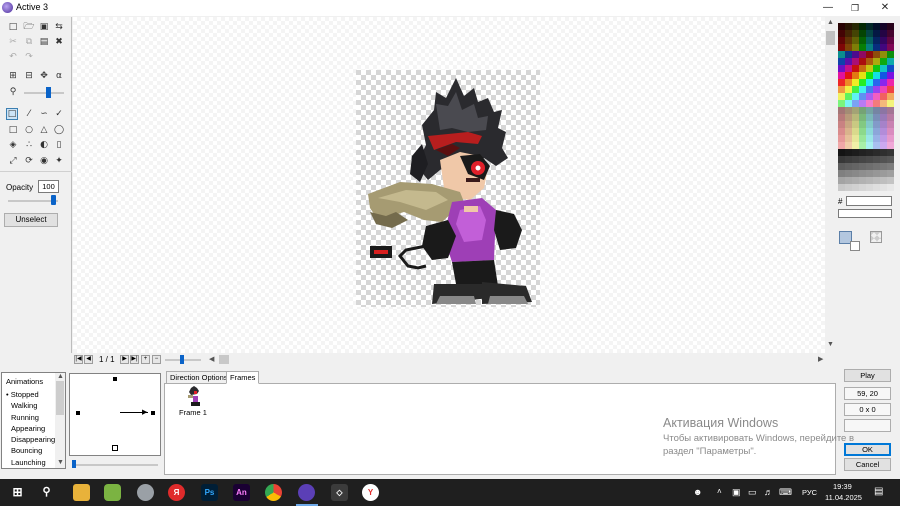 This screenshot has width=900, height=506. What do you see at coordinates (60, 462) in the screenshot?
I see `anim-scroll-down-icon: ▼` at bounding box center [60, 462].